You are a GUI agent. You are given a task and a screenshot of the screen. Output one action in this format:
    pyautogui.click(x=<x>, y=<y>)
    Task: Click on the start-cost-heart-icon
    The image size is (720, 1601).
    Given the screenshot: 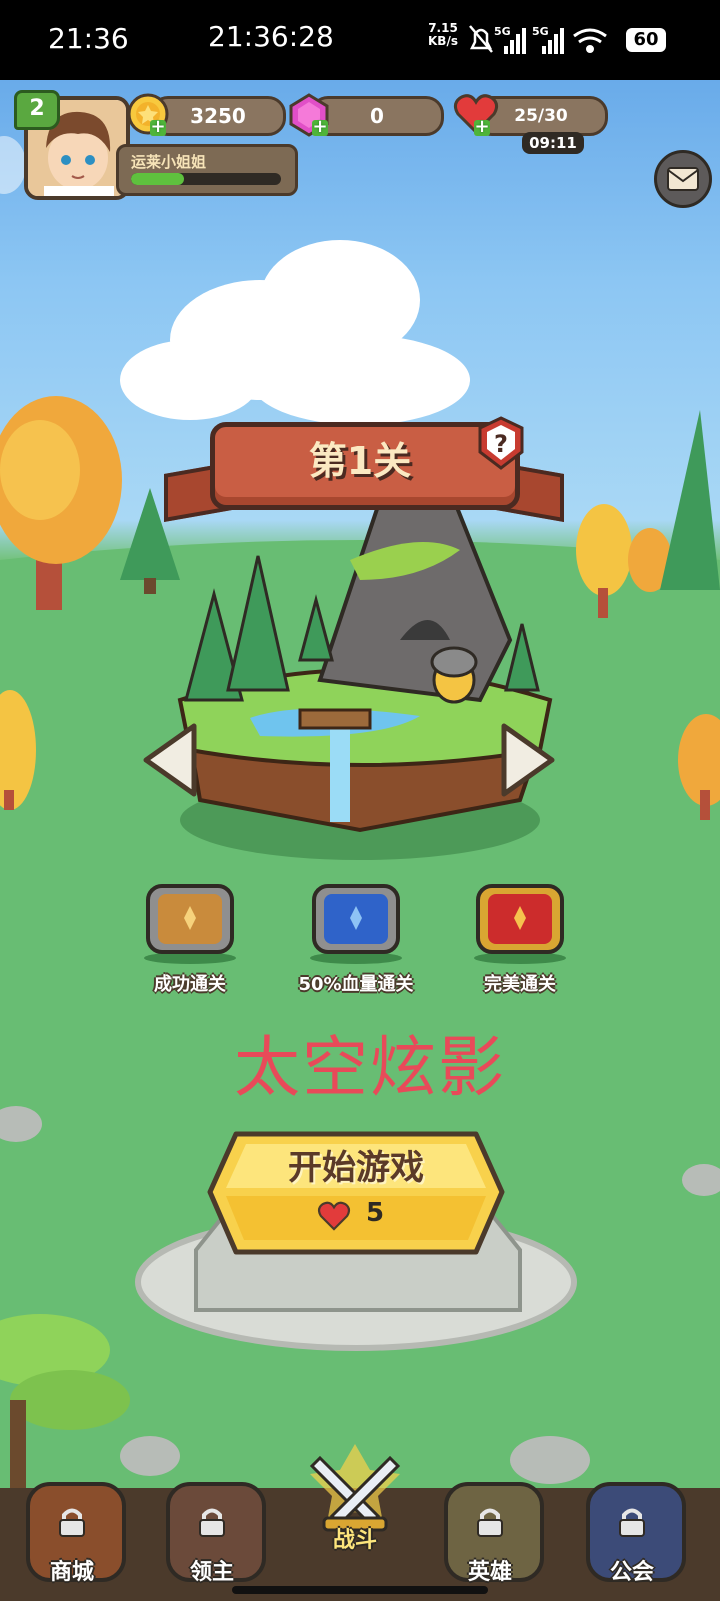 What is the action you would take?
    pyautogui.click(x=334, y=1216)
    